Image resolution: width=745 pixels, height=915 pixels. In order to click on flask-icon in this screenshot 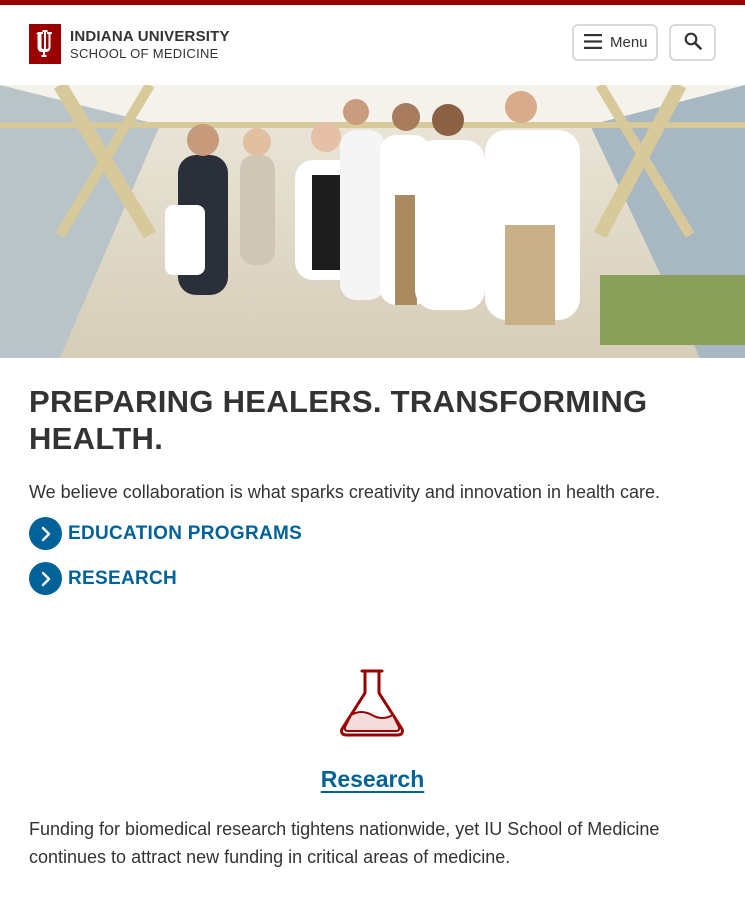, I will do `click(372, 703)`.